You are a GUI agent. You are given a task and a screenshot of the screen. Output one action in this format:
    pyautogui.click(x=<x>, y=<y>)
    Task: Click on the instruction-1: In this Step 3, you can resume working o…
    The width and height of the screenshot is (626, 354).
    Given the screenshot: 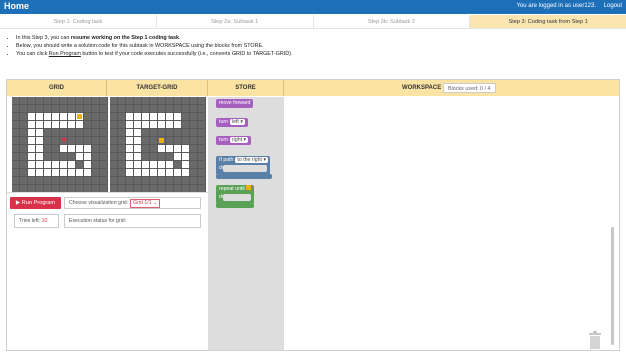 What is the action you would take?
    pyautogui.click(x=316, y=38)
    